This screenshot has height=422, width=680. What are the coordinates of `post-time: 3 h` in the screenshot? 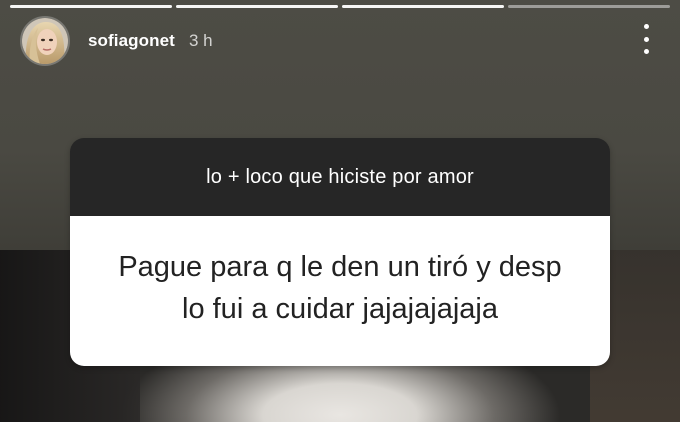 It's located at (200, 40).